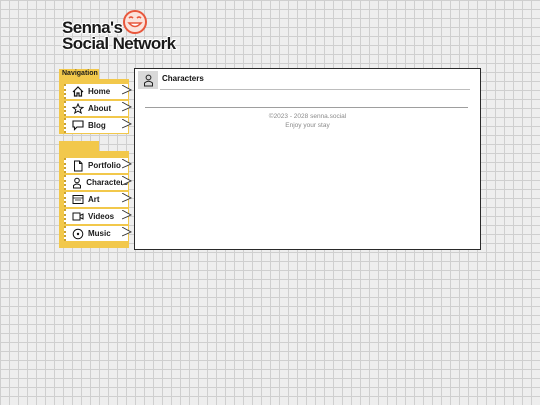 Image resolution: width=540 pixels, height=405 pixels. I want to click on page-title: Characters, so click(183, 78).